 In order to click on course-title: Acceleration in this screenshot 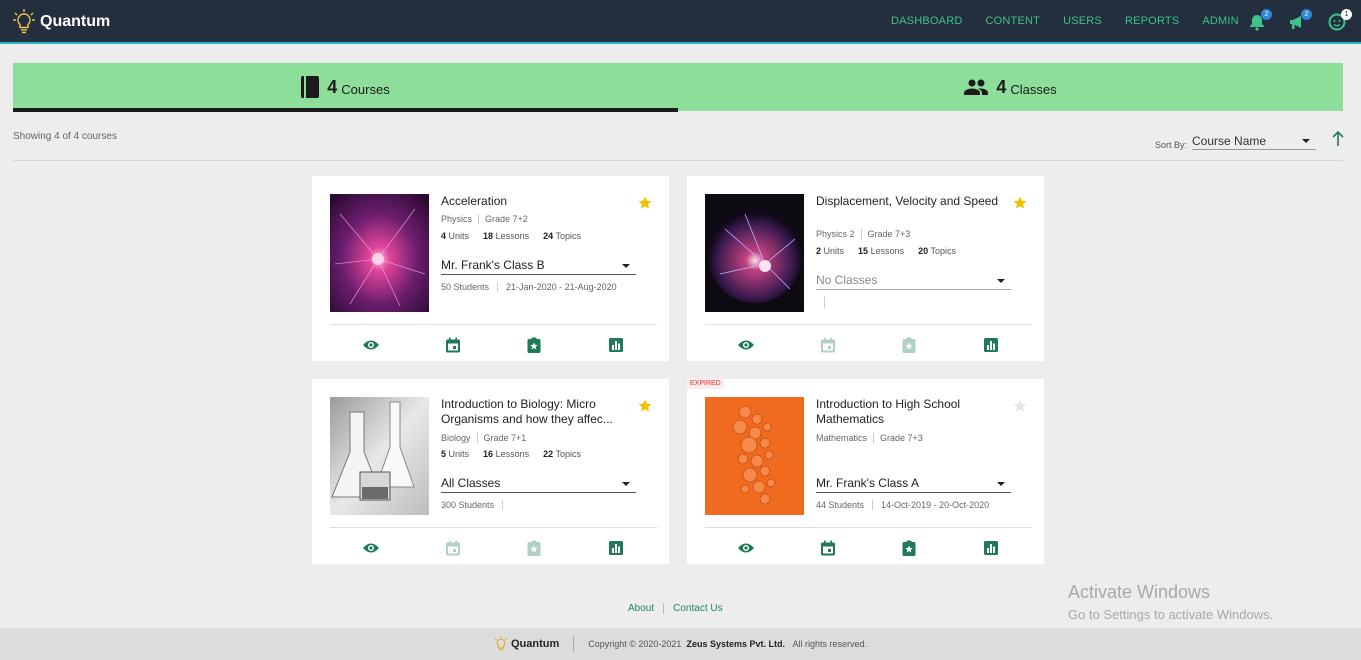, I will do `click(541, 201)`.